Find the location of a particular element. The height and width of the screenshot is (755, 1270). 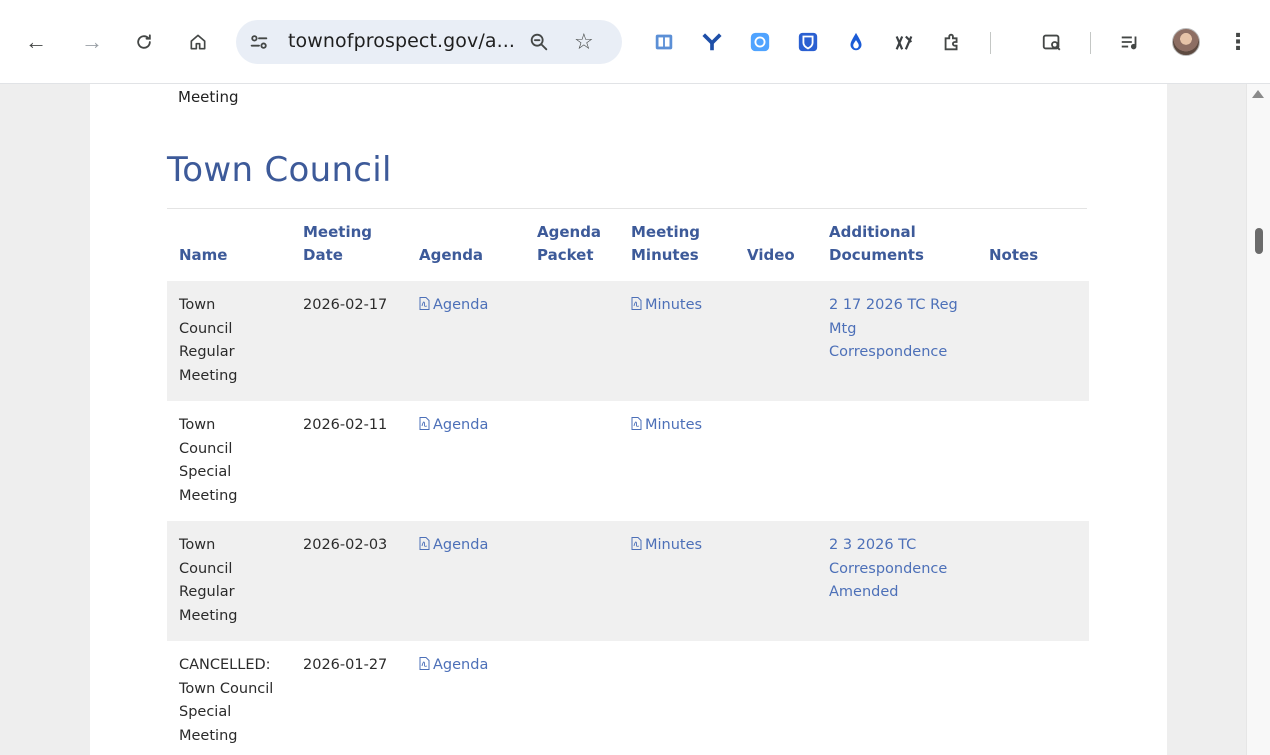

section-title: Town Council is located at coordinates (279, 170).